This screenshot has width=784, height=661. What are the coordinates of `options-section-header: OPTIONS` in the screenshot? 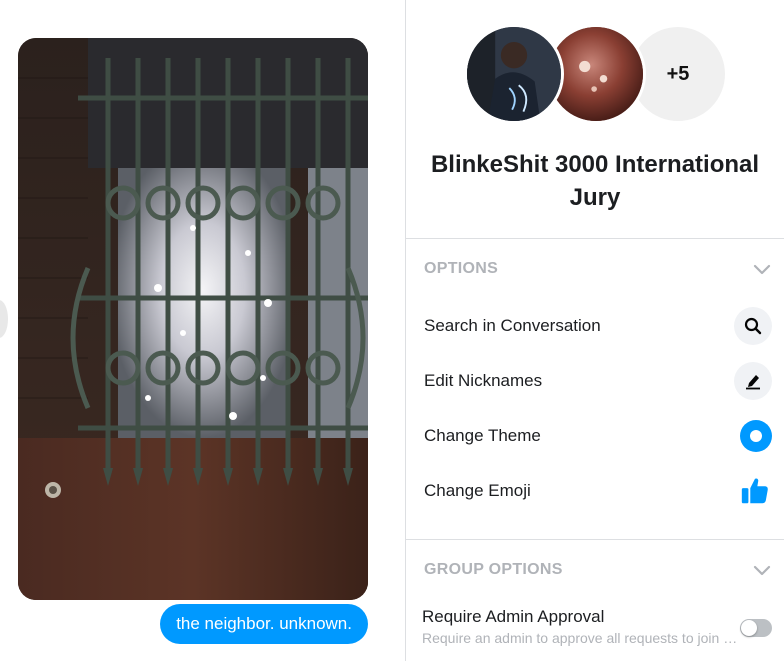 It's located at (598, 269).